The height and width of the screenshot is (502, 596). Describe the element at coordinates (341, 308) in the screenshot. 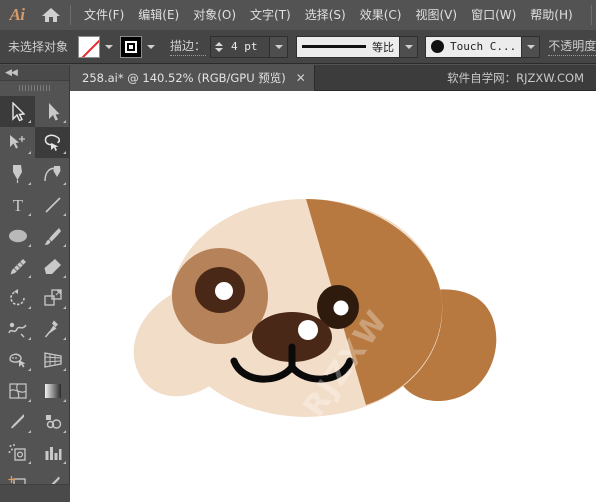

I see `right-eye-highlight` at that location.